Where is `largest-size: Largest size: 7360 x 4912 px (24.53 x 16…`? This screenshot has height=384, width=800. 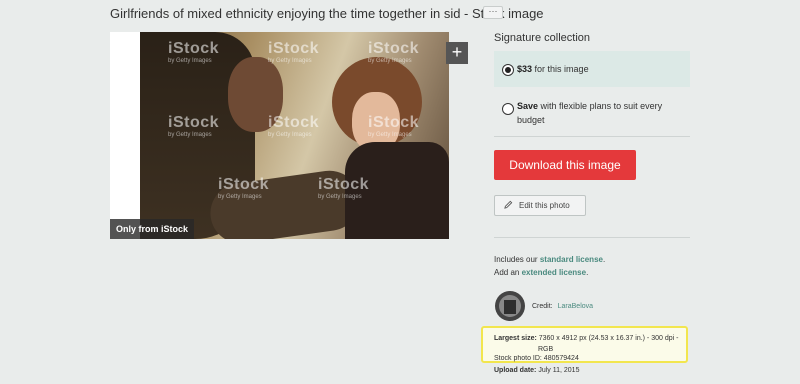
largest-size: Largest size: 7360 x 4912 px (24.53 x 16… is located at coordinates (586, 344).